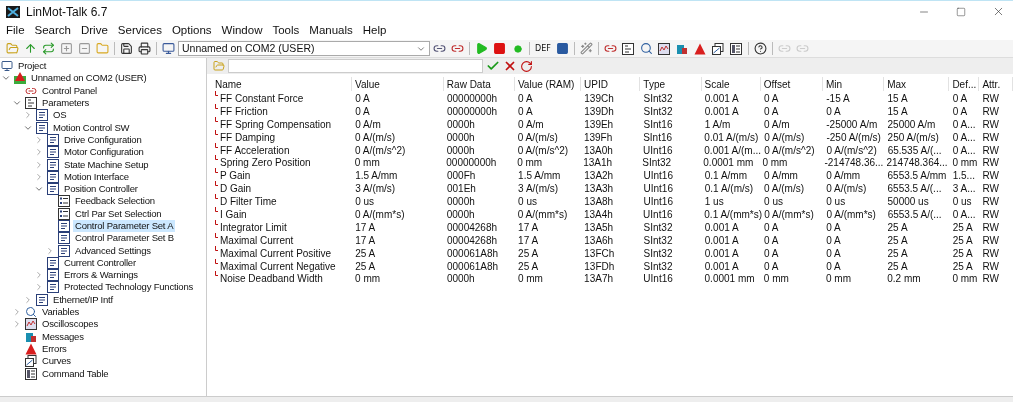 This screenshot has width=1013, height=402. What do you see at coordinates (611, 84) in the screenshot?
I see `column-header: UPID` at bounding box center [611, 84].